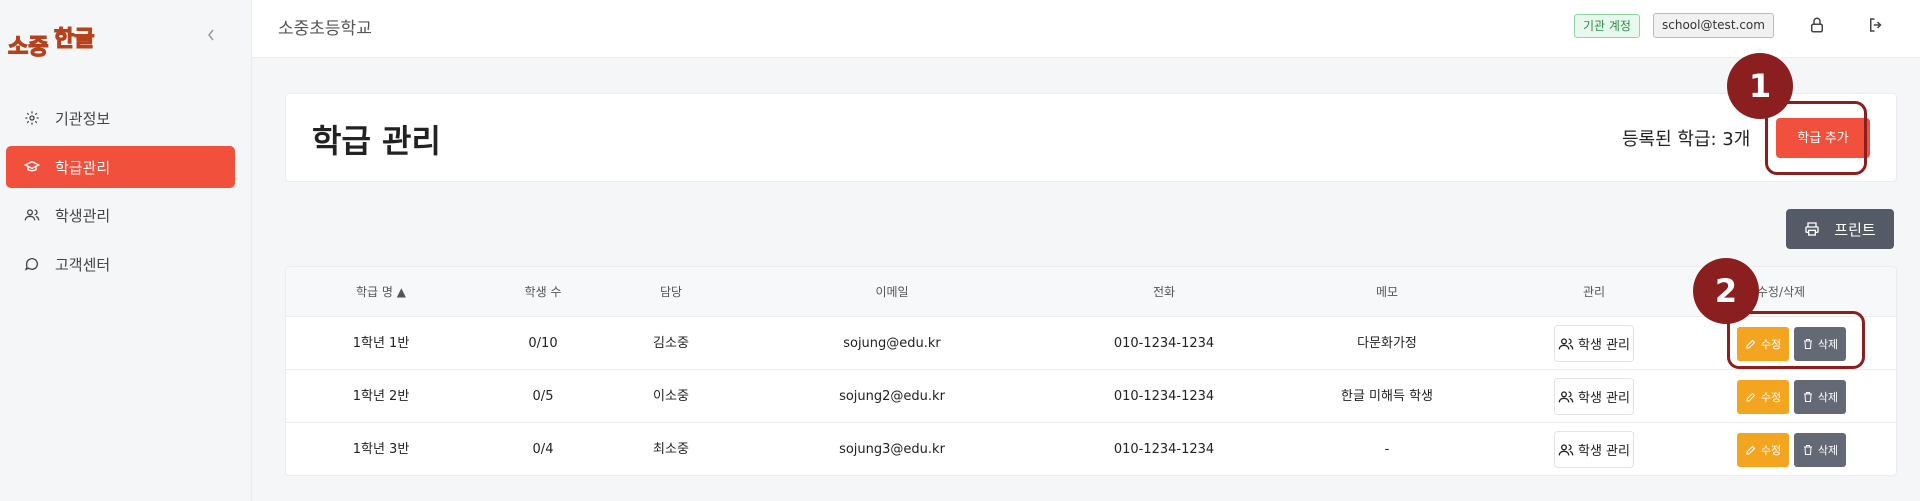  Describe the element at coordinates (381, 449) in the screenshot. I see `cell-class-name: 1학년 3반` at that location.